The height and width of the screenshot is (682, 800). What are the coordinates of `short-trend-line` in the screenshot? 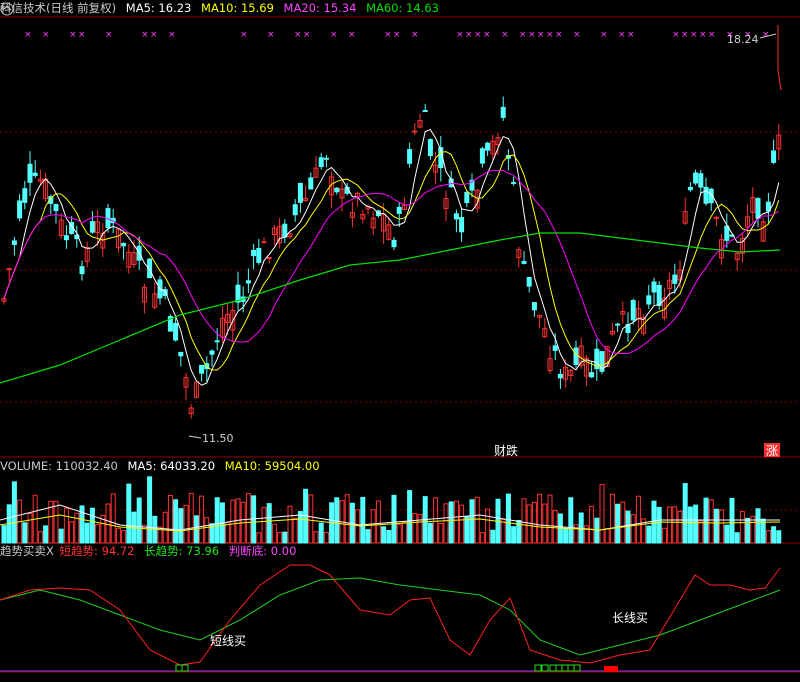 It's located at (390, 615).